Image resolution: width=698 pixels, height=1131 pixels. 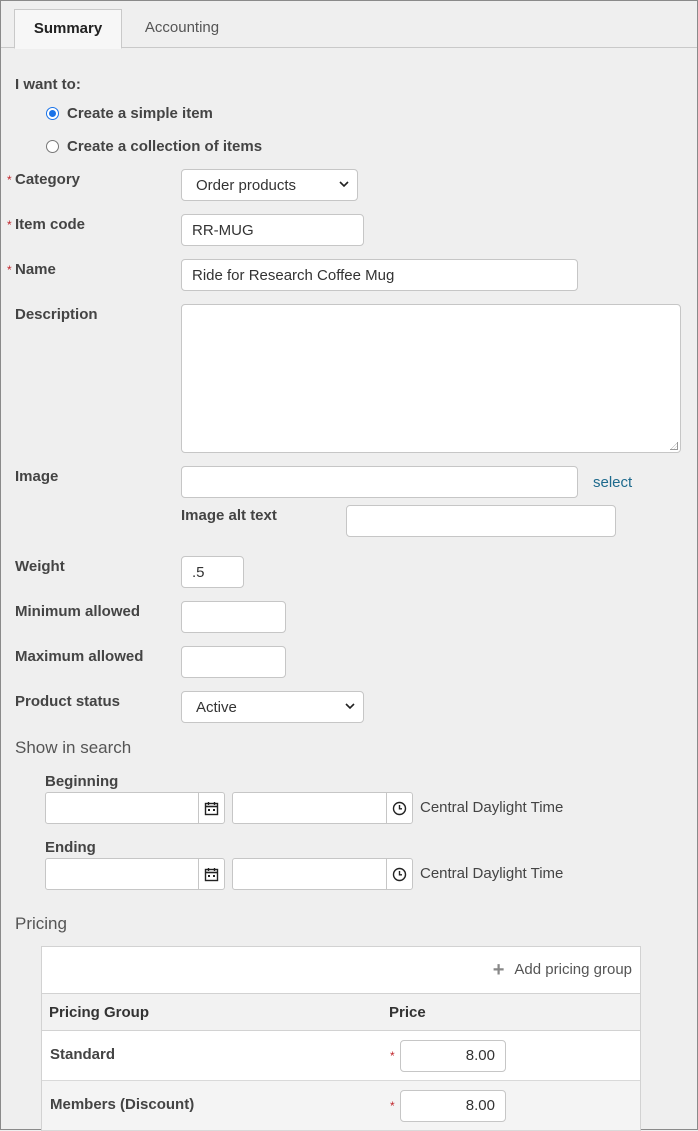 What do you see at coordinates (216, 707) in the screenshot?
I see `product-status-value: Active` at bounding box center [216, 707].